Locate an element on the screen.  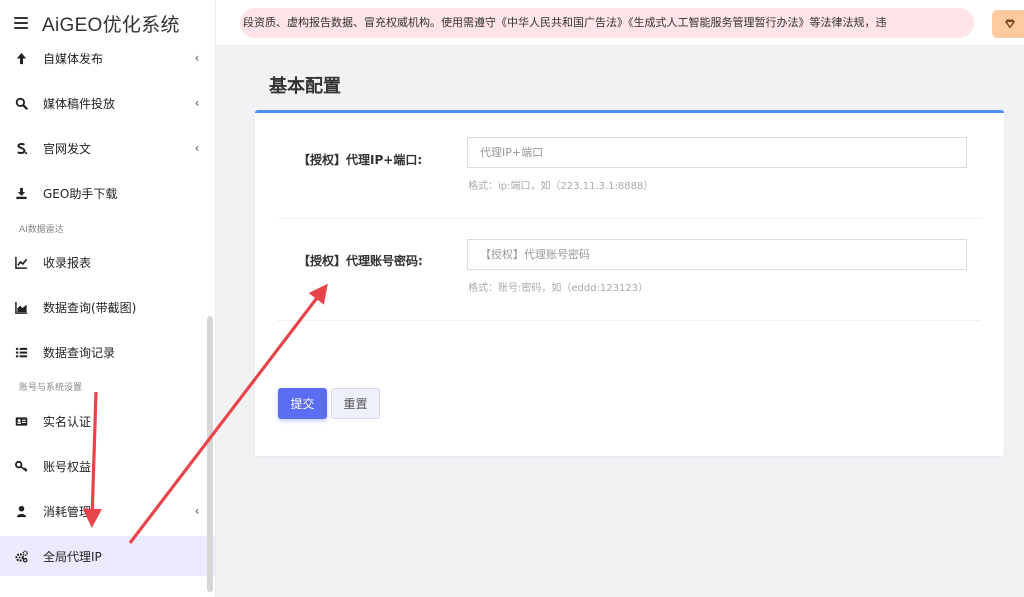
reset-button: 重置 is located at coordinates (355, 403).